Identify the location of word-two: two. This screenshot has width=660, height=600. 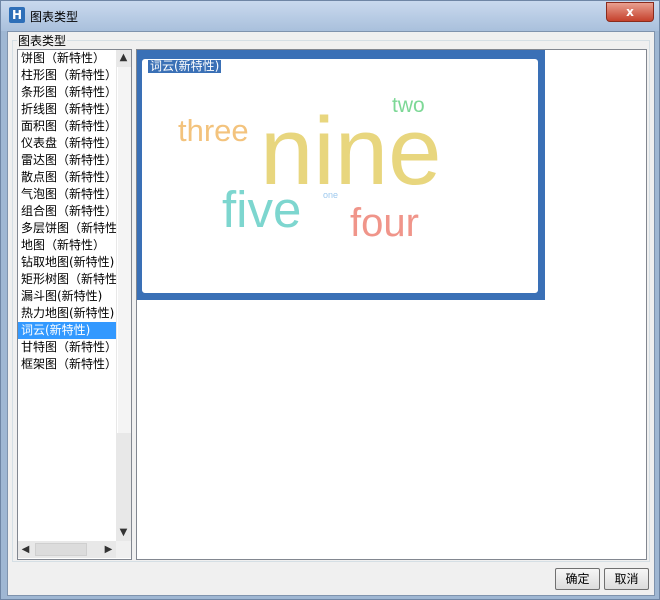
(408, 105).